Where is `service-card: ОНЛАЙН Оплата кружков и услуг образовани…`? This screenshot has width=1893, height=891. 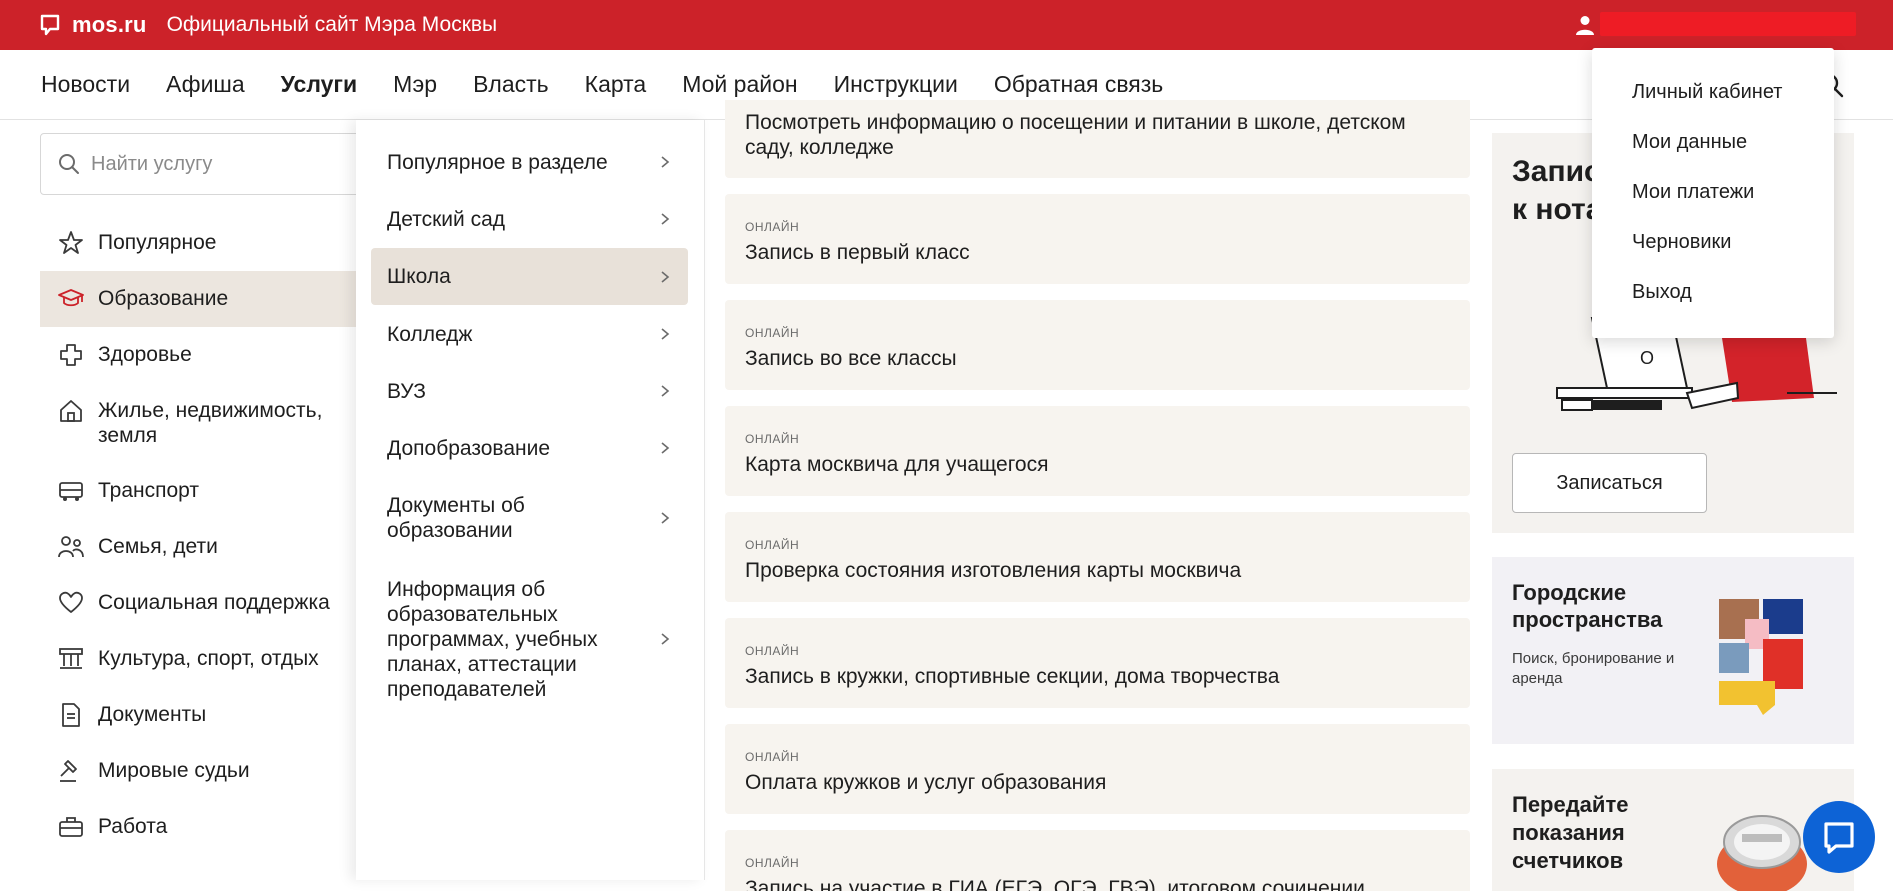 service-card: ОНЛАЙН Оплата кружков и услуг образовани… is located at coordinates (1097, 769).